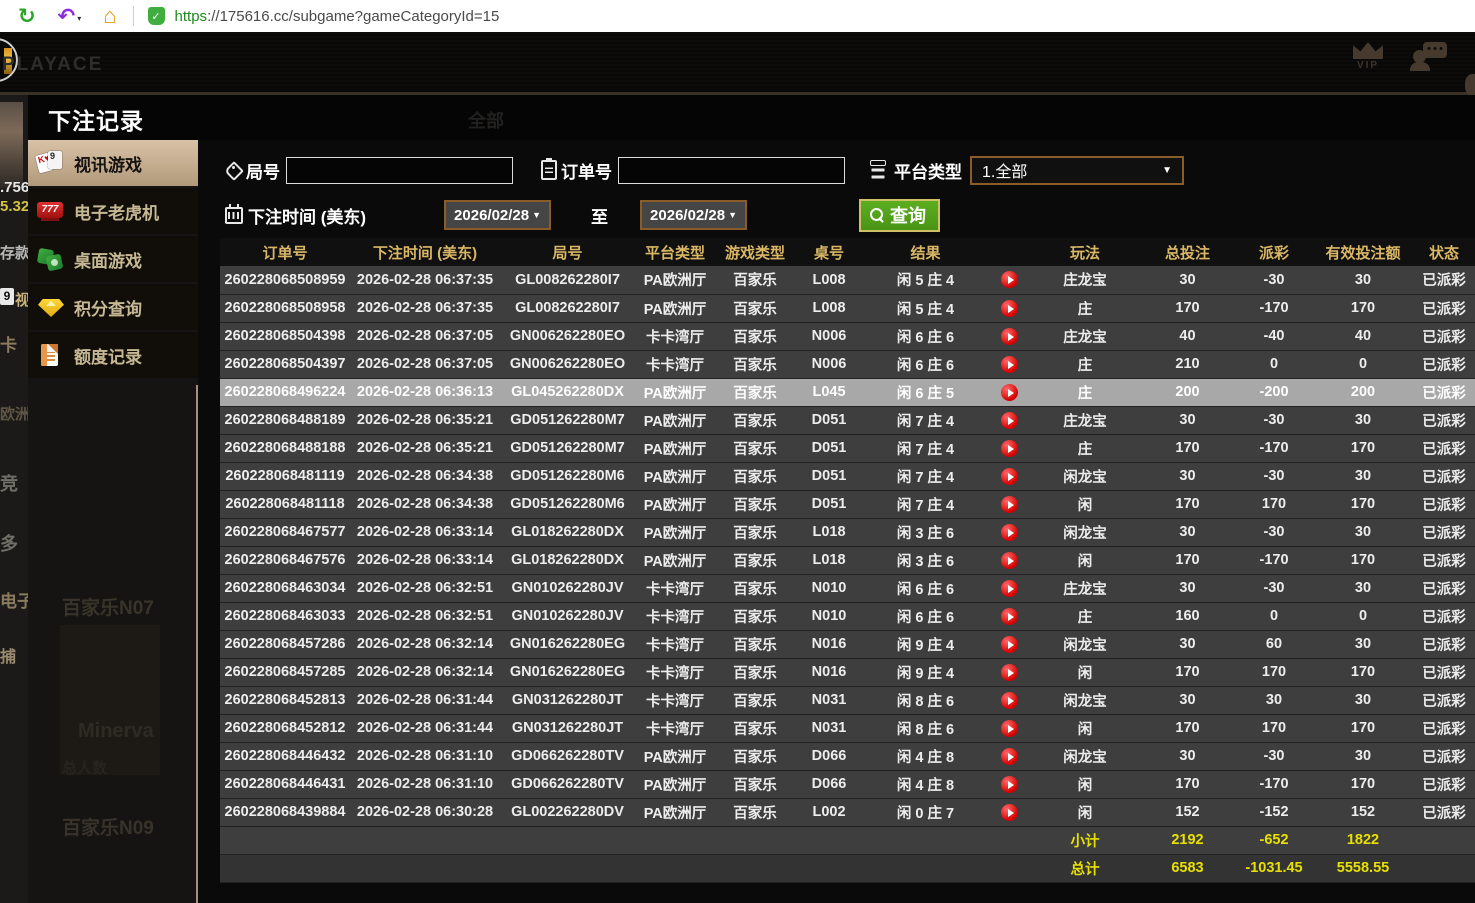  I want to click on cell: 闲 3 庄 6, so click(925, 560).